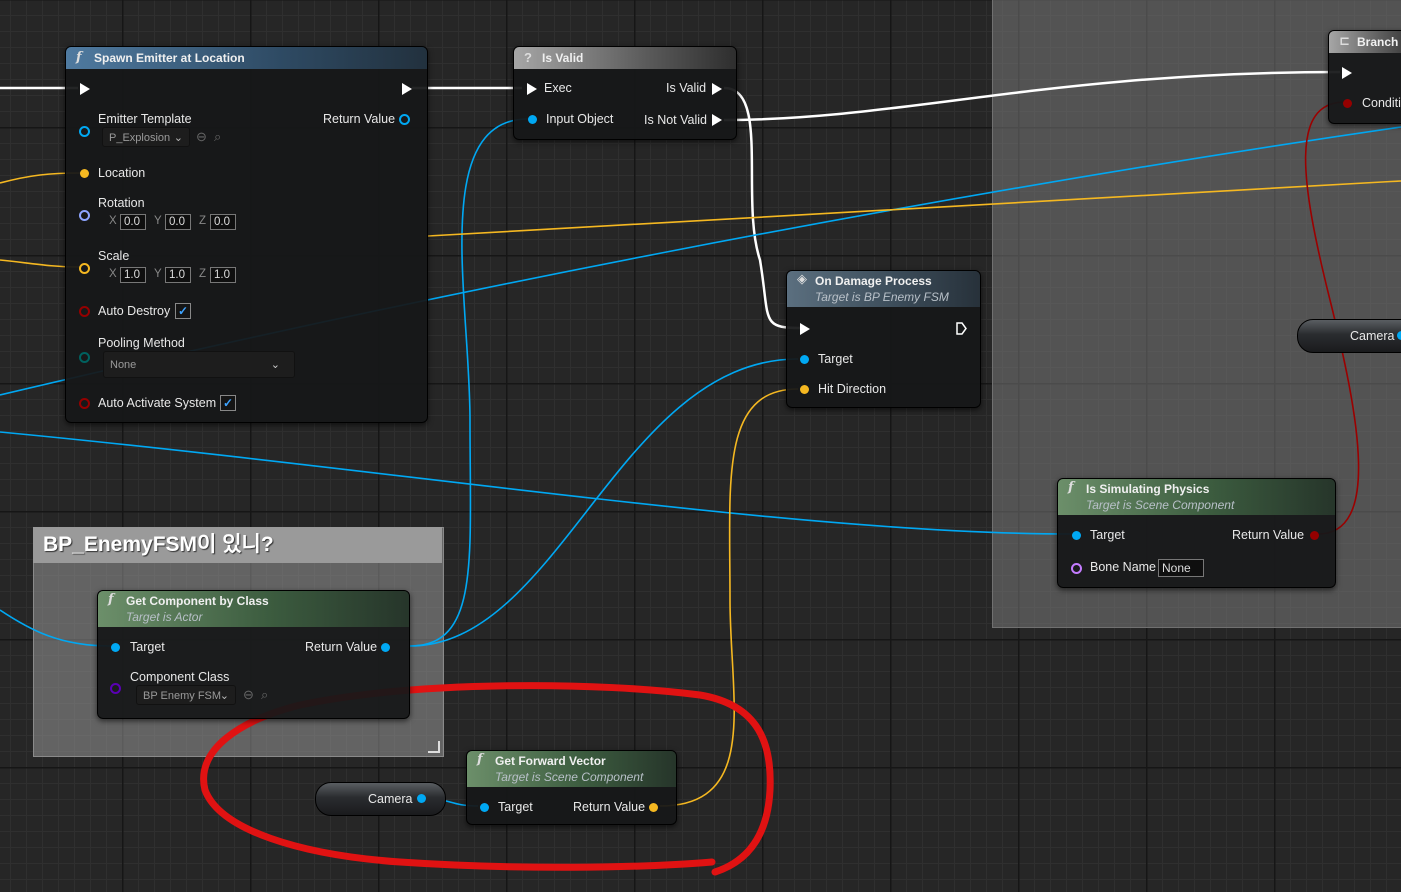 The image size is (1401, 892). What do you see at coordinates (157, 403) in the screenshot?
I see `auto-activate-label: Auto Activate System` at bounding box center [157, 403].